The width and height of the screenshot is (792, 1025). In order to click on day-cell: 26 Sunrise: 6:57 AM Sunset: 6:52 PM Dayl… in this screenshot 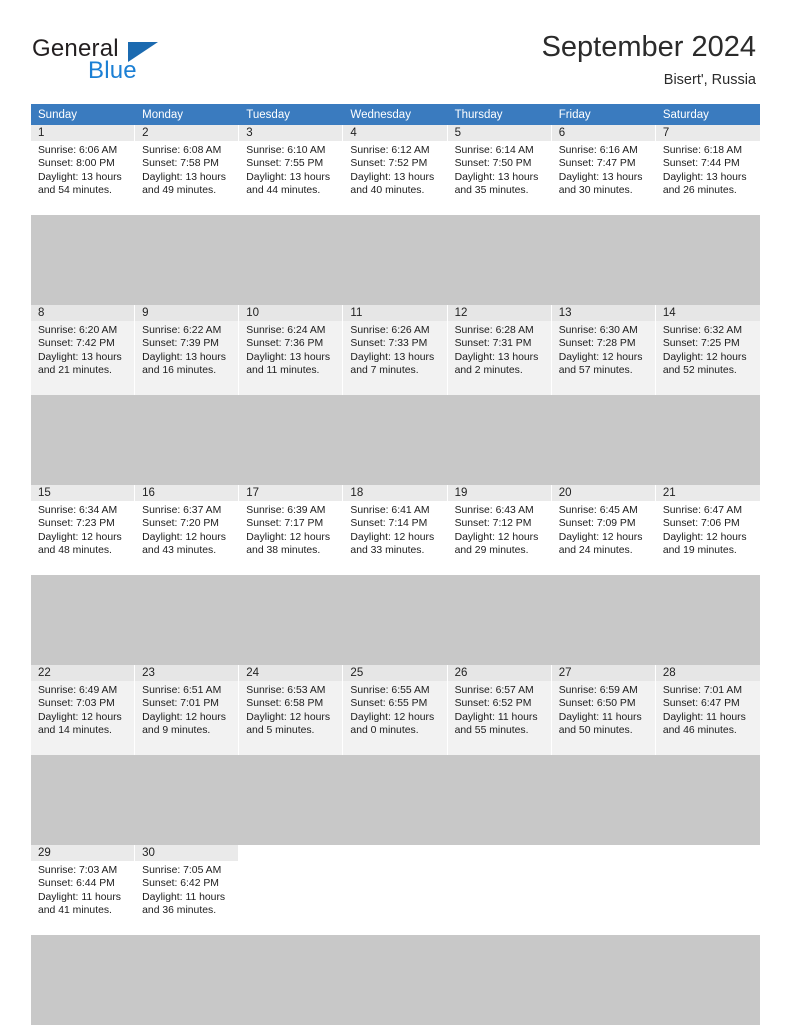, I will do `click(499, 710)`.